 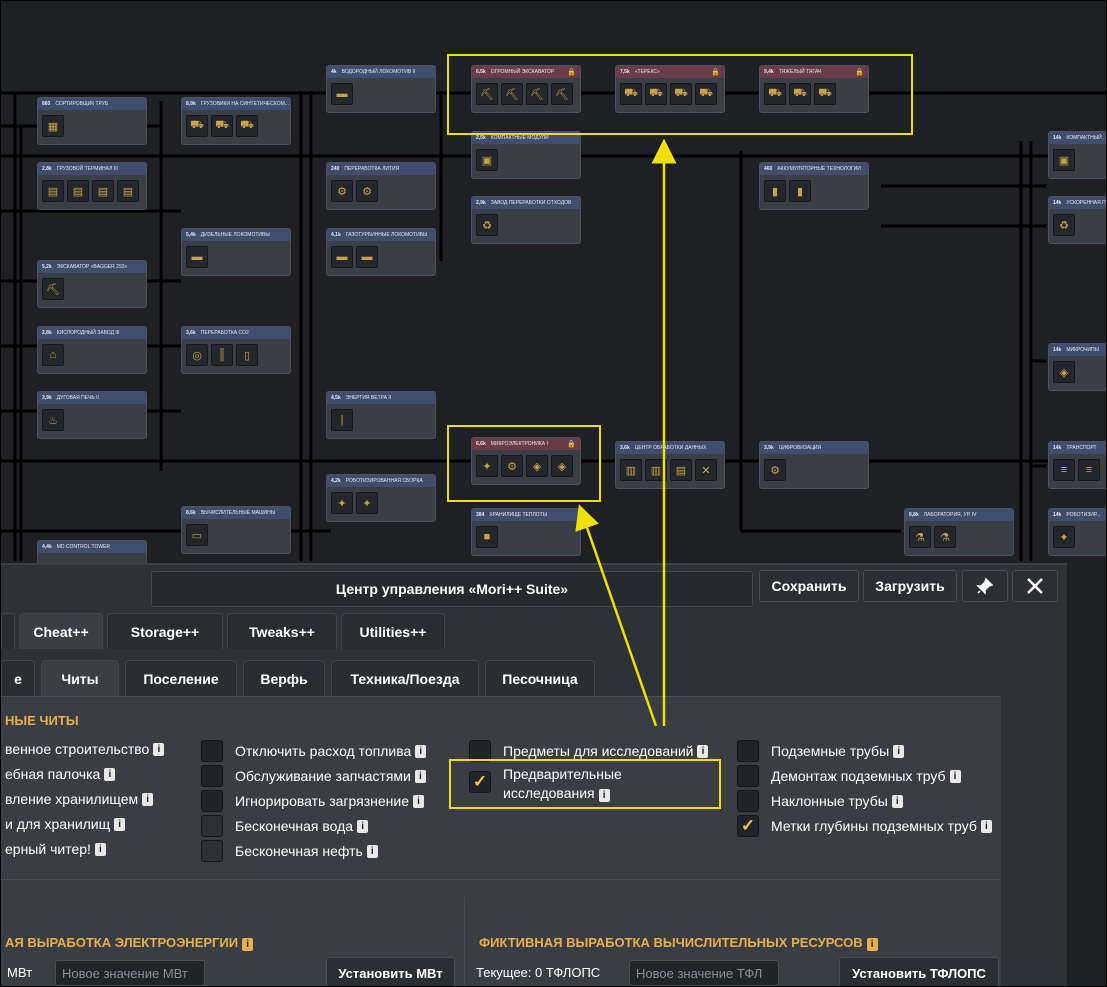 What do you see at coordinates (910, 586) in the screenshot?
I see `load-button: Загрузить` at bounding box center [910, 586].